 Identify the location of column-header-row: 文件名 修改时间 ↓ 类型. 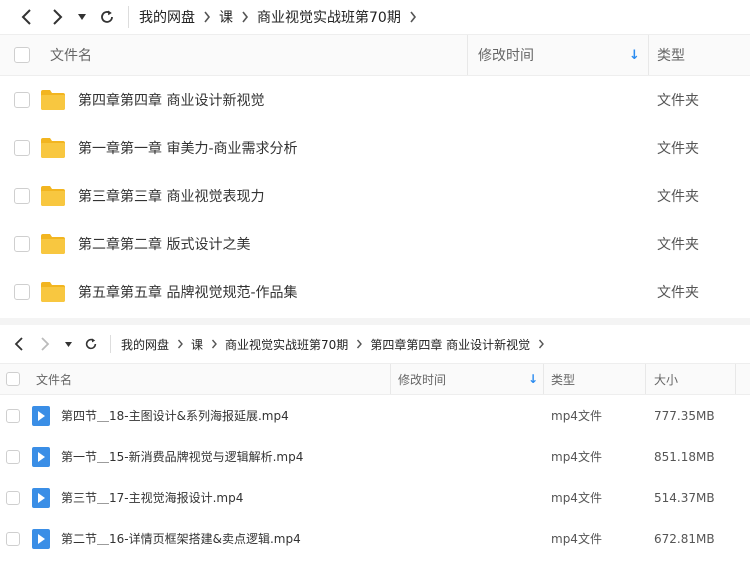
(375, 55).